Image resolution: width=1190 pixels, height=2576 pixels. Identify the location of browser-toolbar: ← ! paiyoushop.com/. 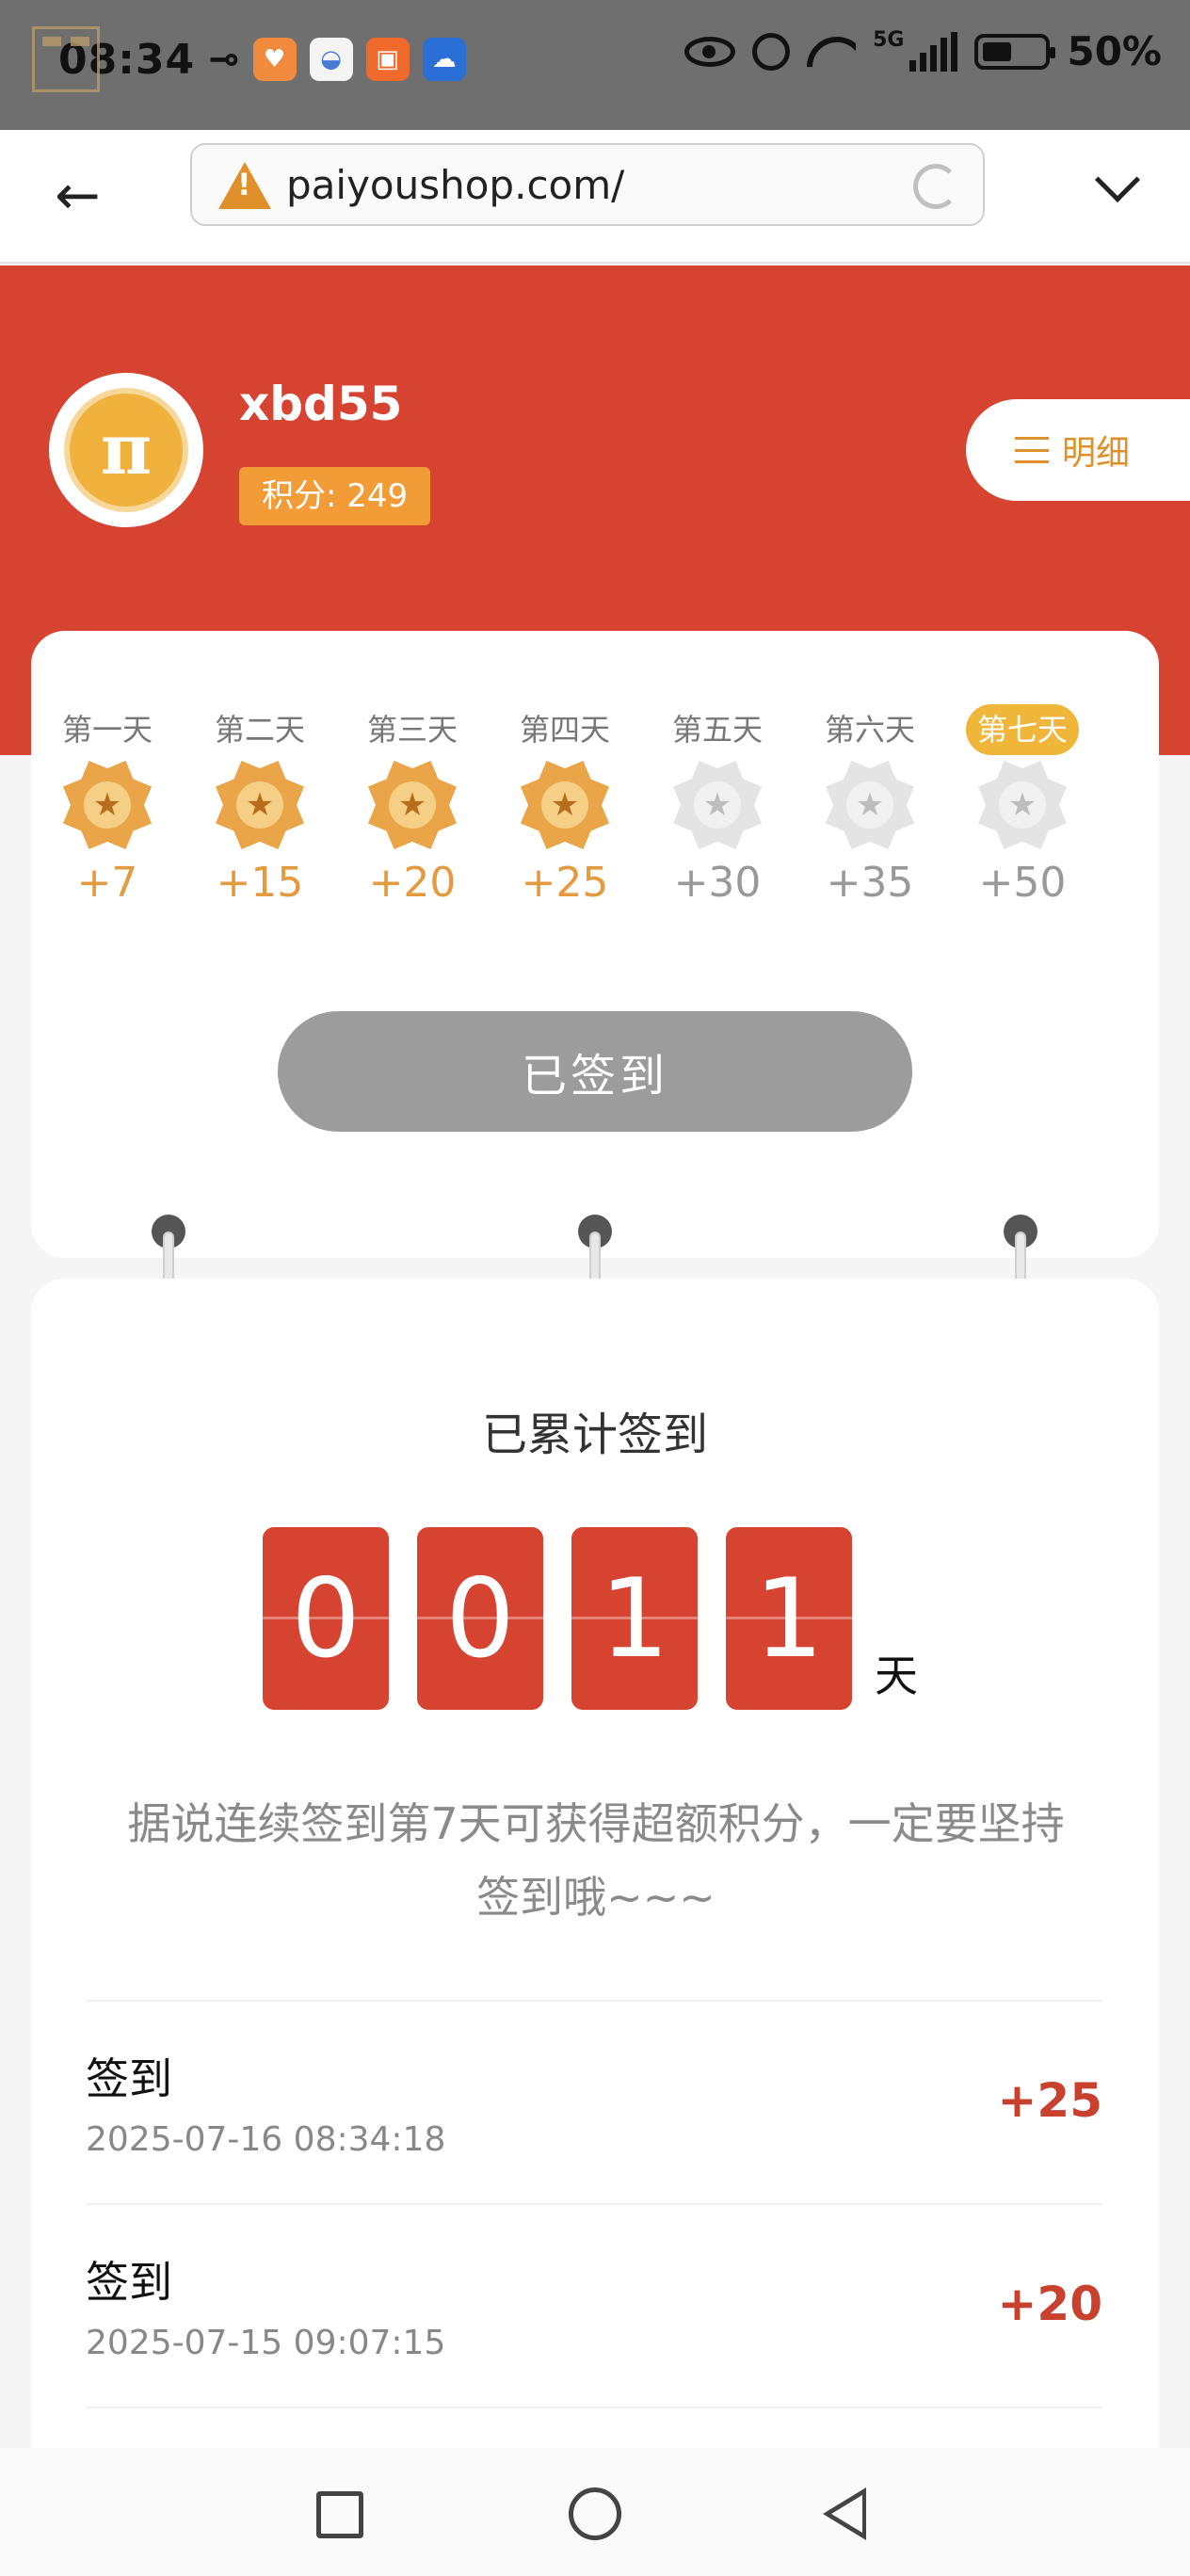
(595, 197).